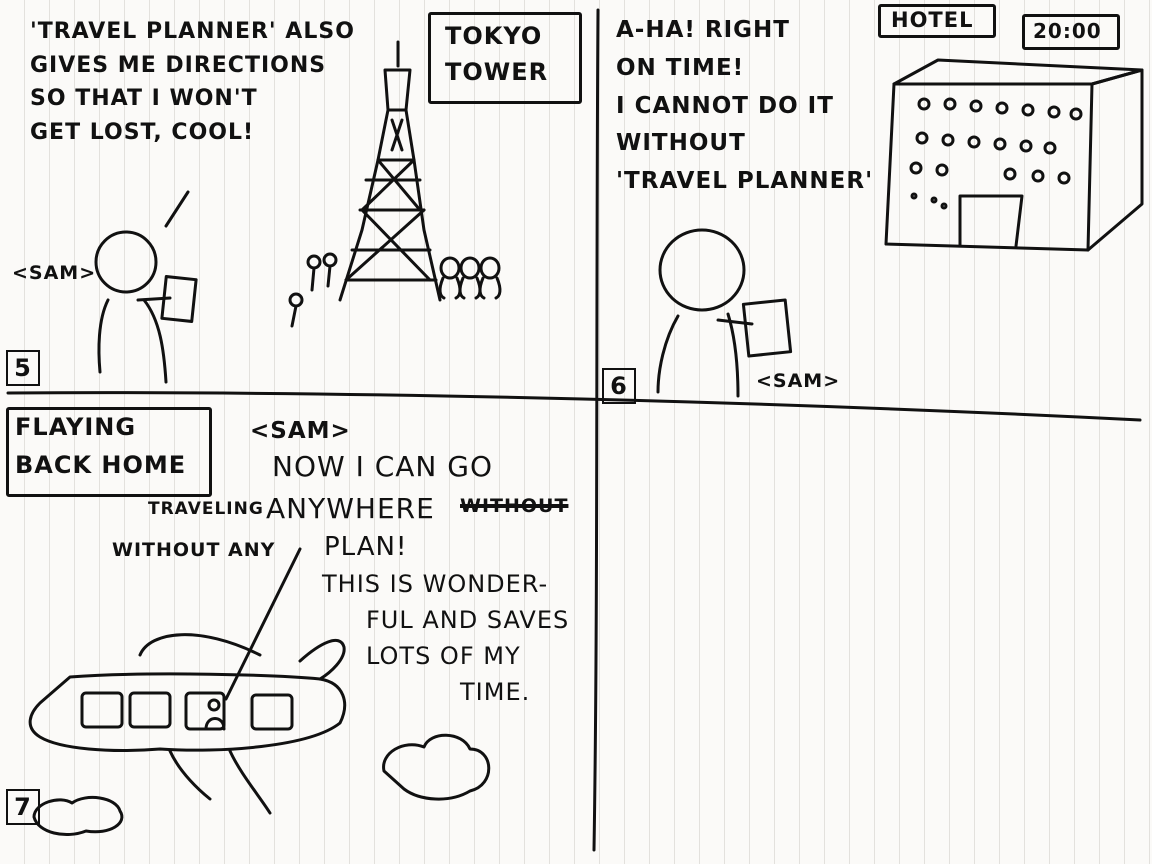 The width and height of the screenshot is (1152, 864). What do you see at coordinates (187, 724) in the screenshot?
I see `airplane-icon` at bounding box center [187, 724].